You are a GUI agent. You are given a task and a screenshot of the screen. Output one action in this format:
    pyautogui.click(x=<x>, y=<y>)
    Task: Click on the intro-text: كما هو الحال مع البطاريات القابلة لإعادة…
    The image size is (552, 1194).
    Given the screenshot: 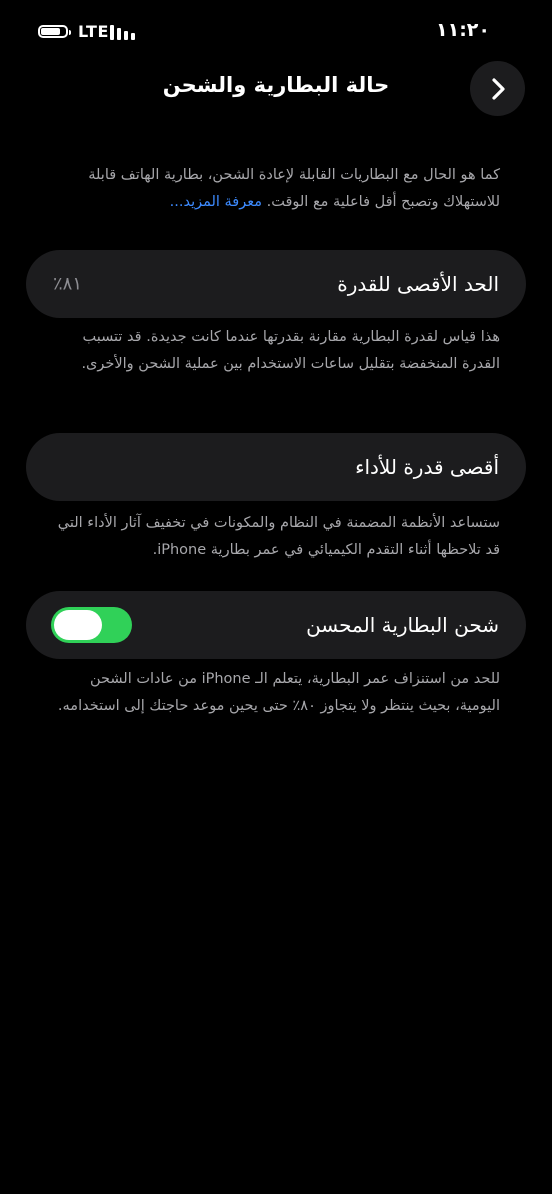 What is the action you would take?
    pyautogui.click(x=294, y=188)
    